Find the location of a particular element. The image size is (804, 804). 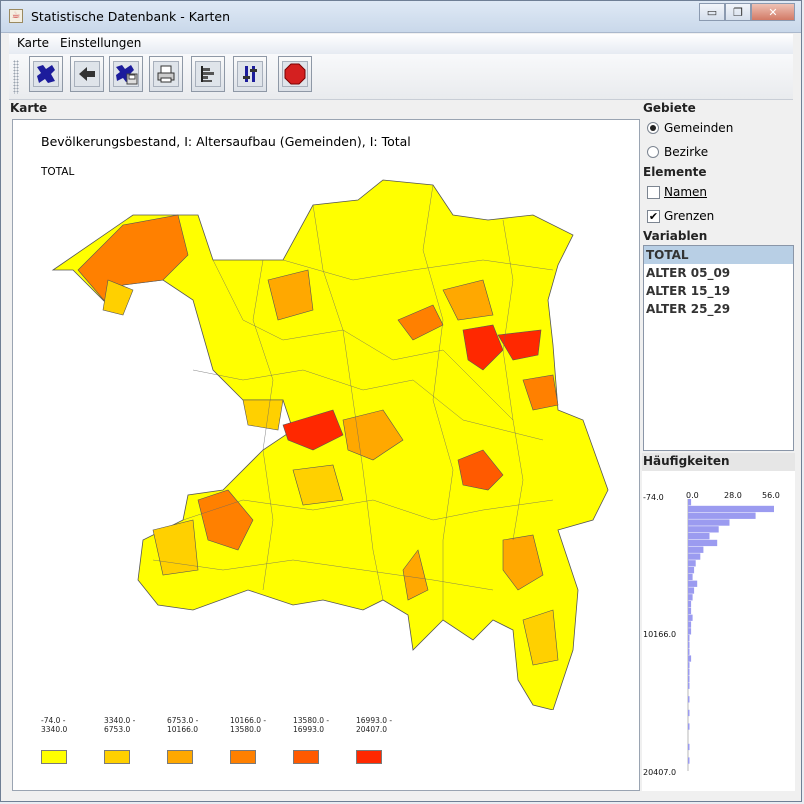

variable-item-alter-15-19: ALTER 15_19 is located at coordinates (718, 291).